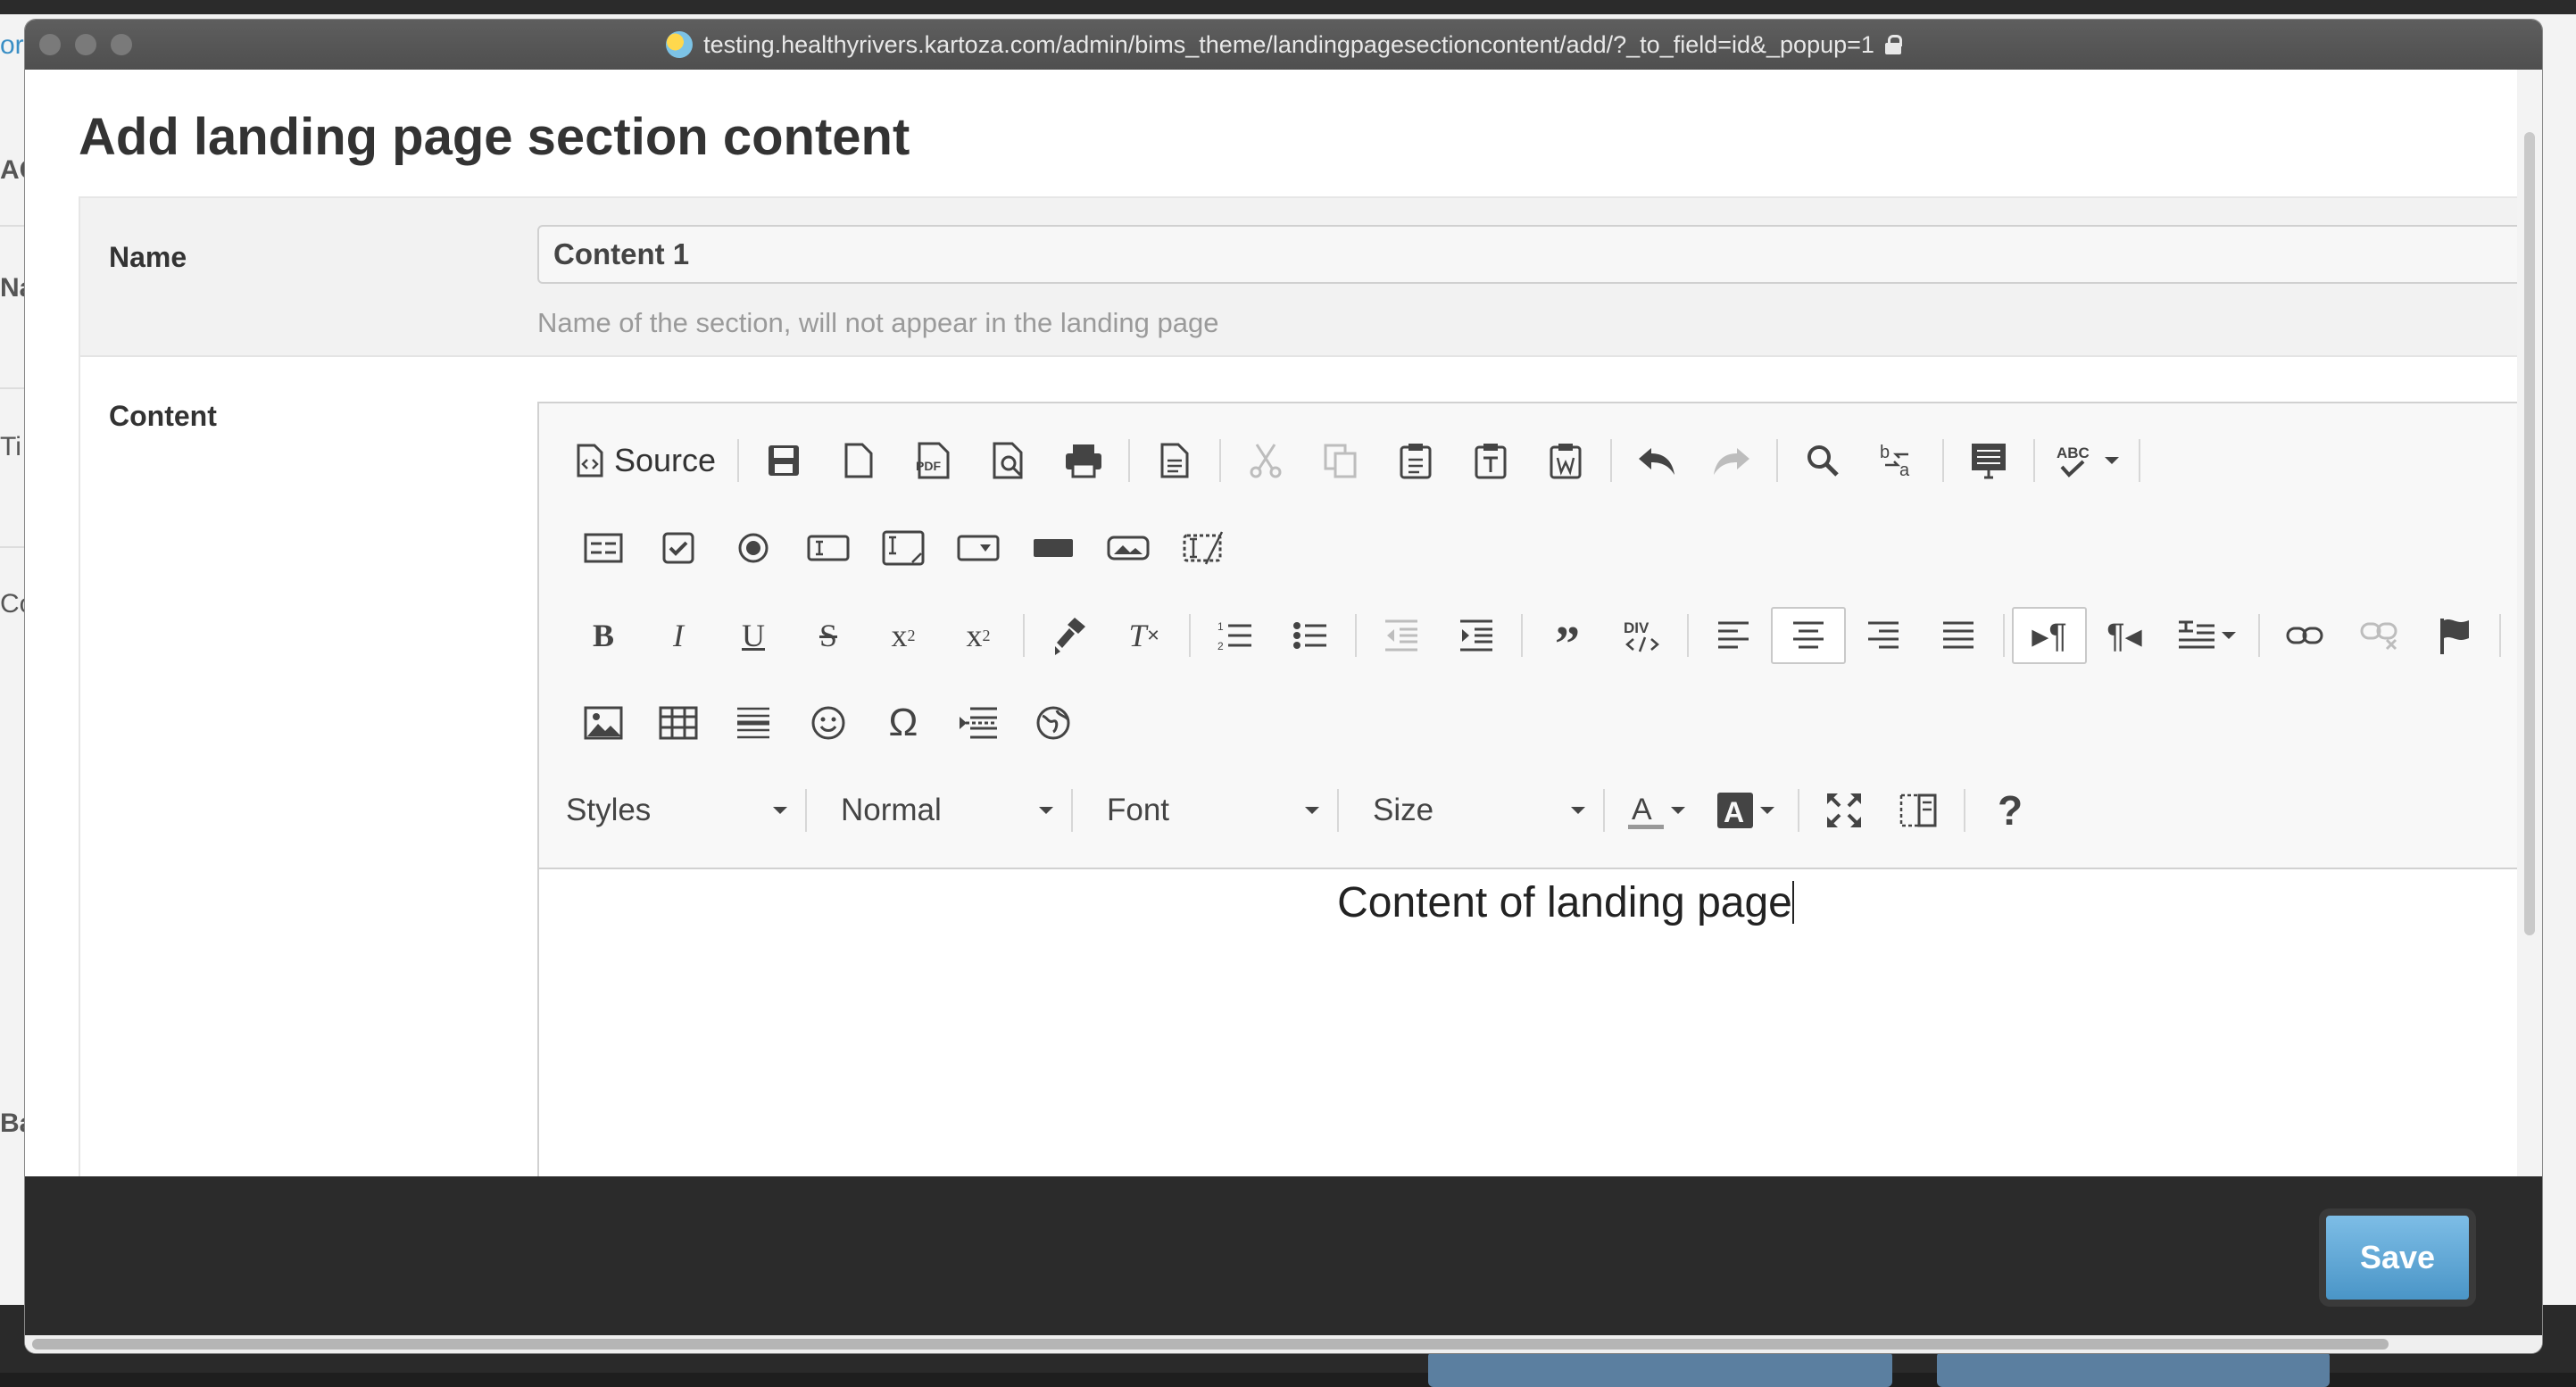 The width and height of the screenshot is (2576, 1387). Describe the element at coordinates (679, 548) in the screenshot. I see `checkbox-icon` at that location.